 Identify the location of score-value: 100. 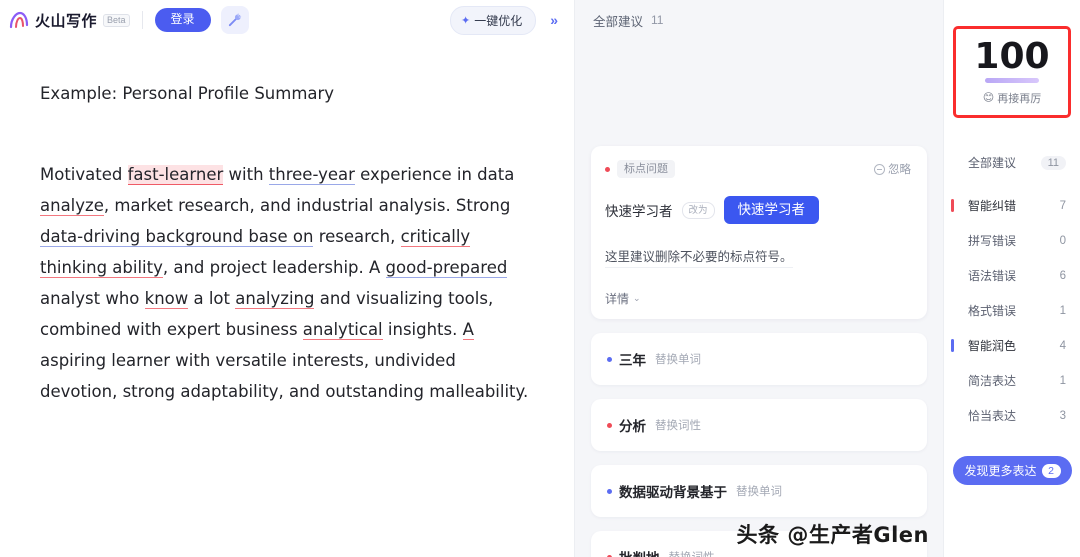
(1012, 56).